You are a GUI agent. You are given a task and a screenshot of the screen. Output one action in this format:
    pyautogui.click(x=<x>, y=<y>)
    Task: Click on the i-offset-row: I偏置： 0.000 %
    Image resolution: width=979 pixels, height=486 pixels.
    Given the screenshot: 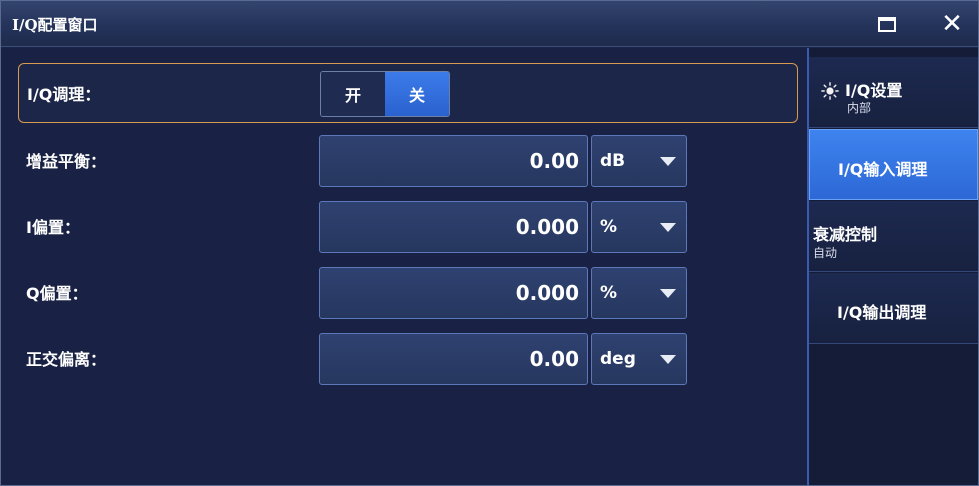 What is the action you would take?
    pyautogui.click(x=408, y=226)
    